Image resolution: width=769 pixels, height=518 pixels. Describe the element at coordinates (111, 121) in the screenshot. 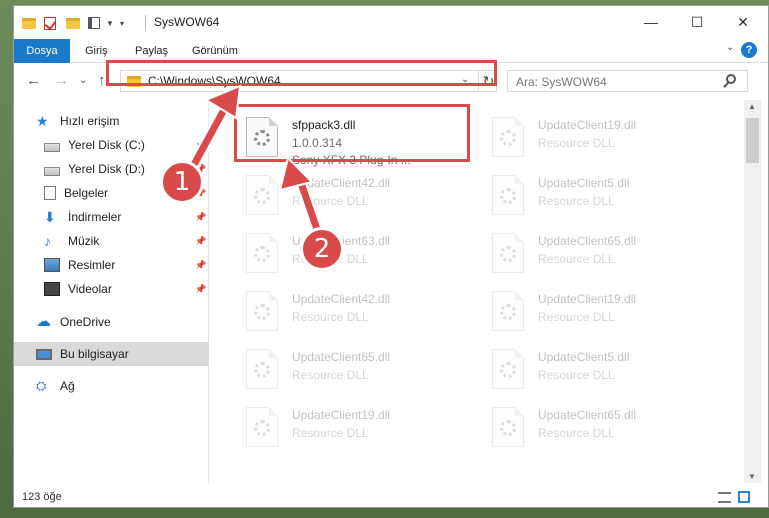

I see `sidebar-item-quick-access: ★ Hızlı erişim` at that location.